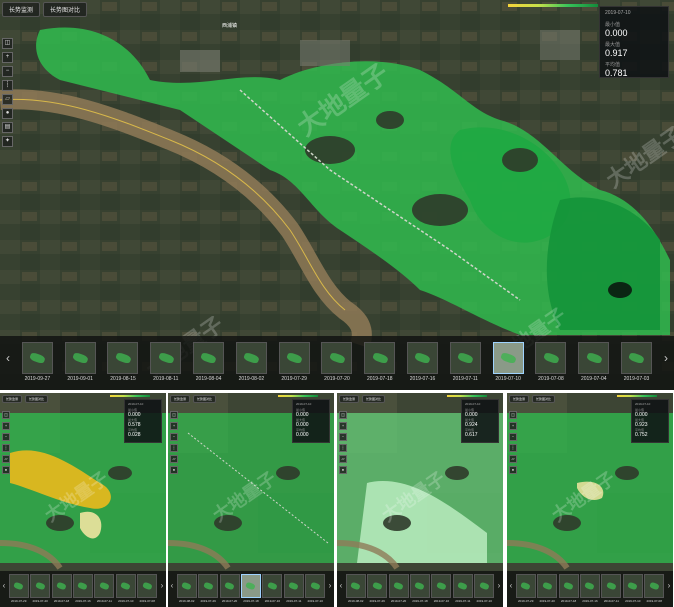 Image resolution: width=674 pixels, height=607 pixels. What do you see at coordinates (37, 362) in the screenshot?
I see `thumbnail-item: 2019-09-27` at bounding box center [37, 362].